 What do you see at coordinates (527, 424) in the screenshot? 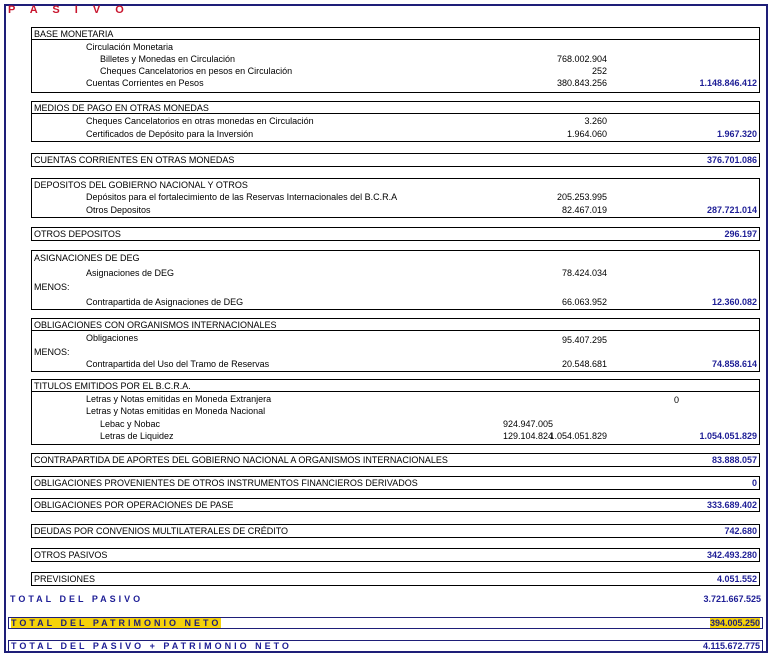
I see `row-value: 924.947.005` at bounding box center [527, 424].